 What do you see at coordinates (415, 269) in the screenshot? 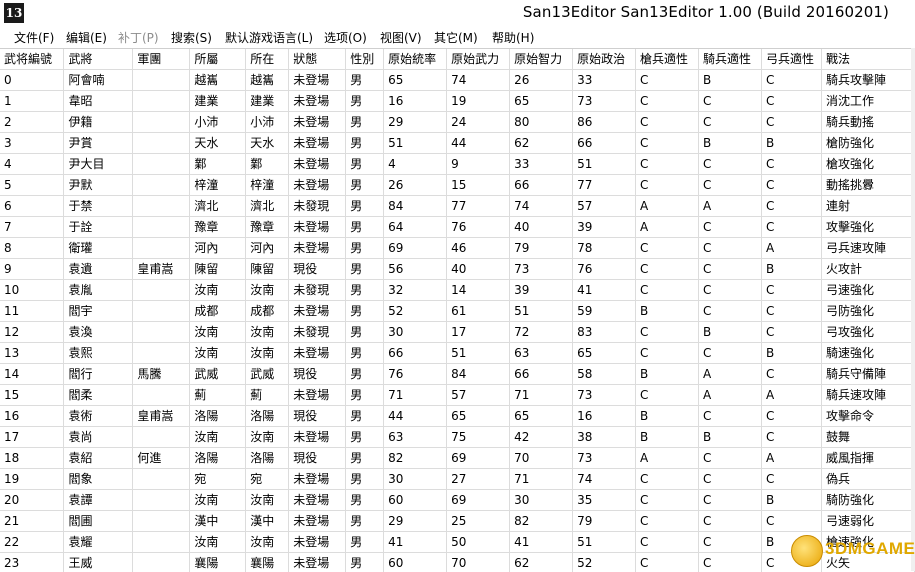
I see `table-cell: 56` at bounding box center [415, 269].